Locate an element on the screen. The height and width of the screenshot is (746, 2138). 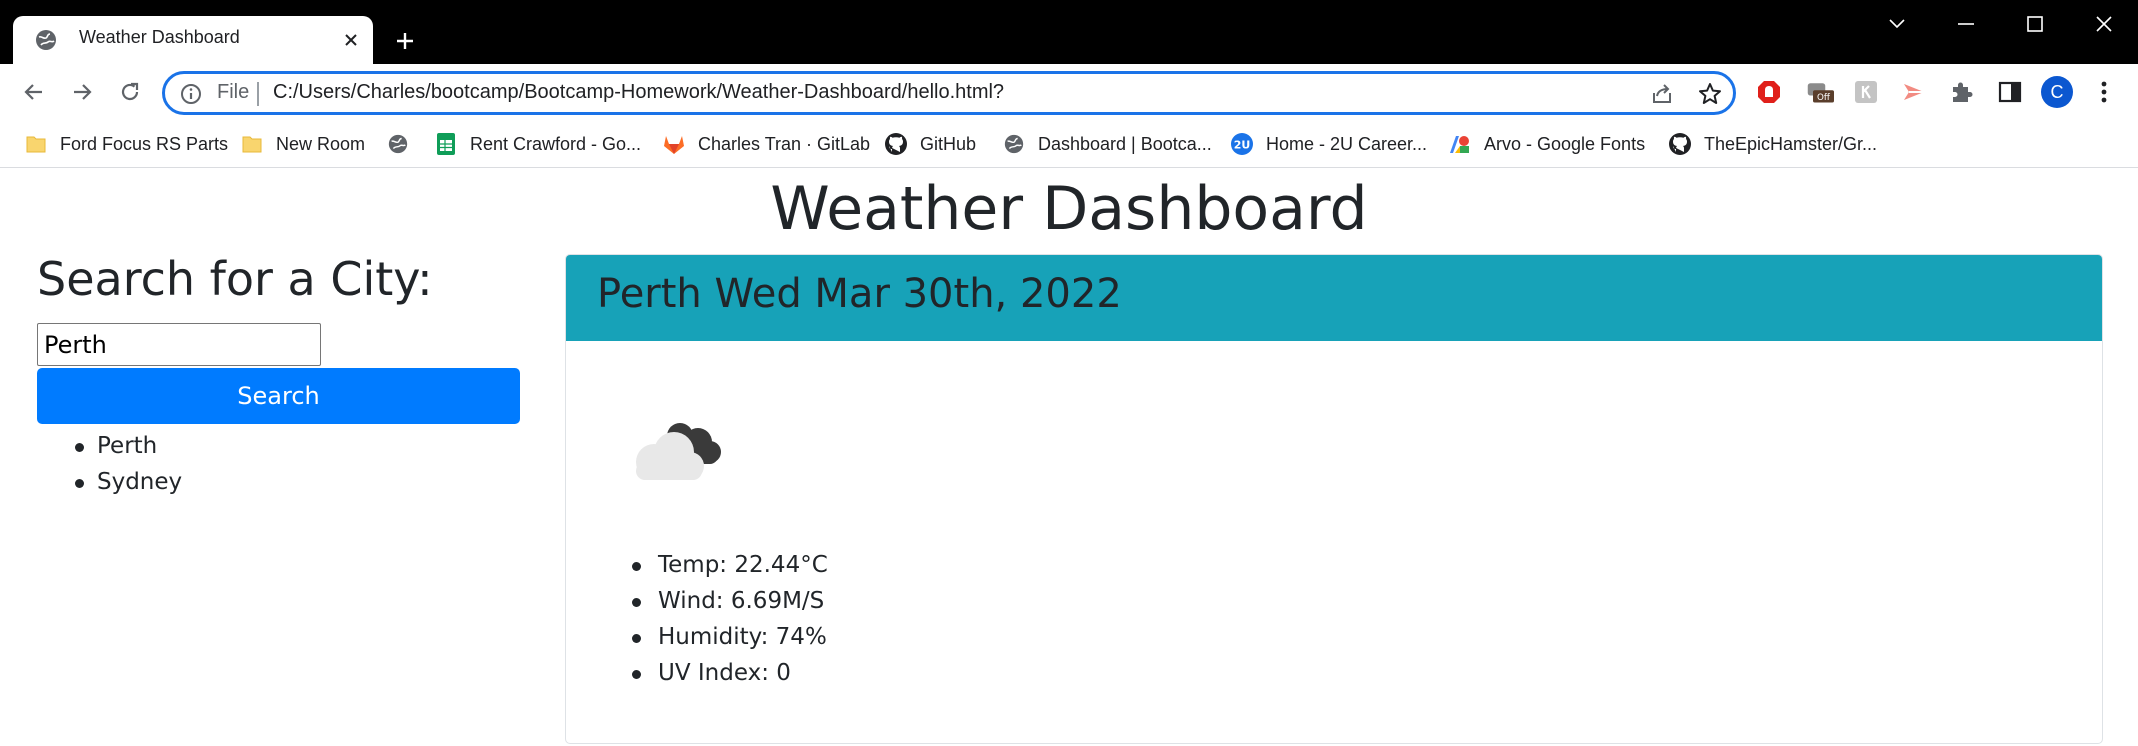
bookmark-item: New Room is located at coordinates (302, 144).